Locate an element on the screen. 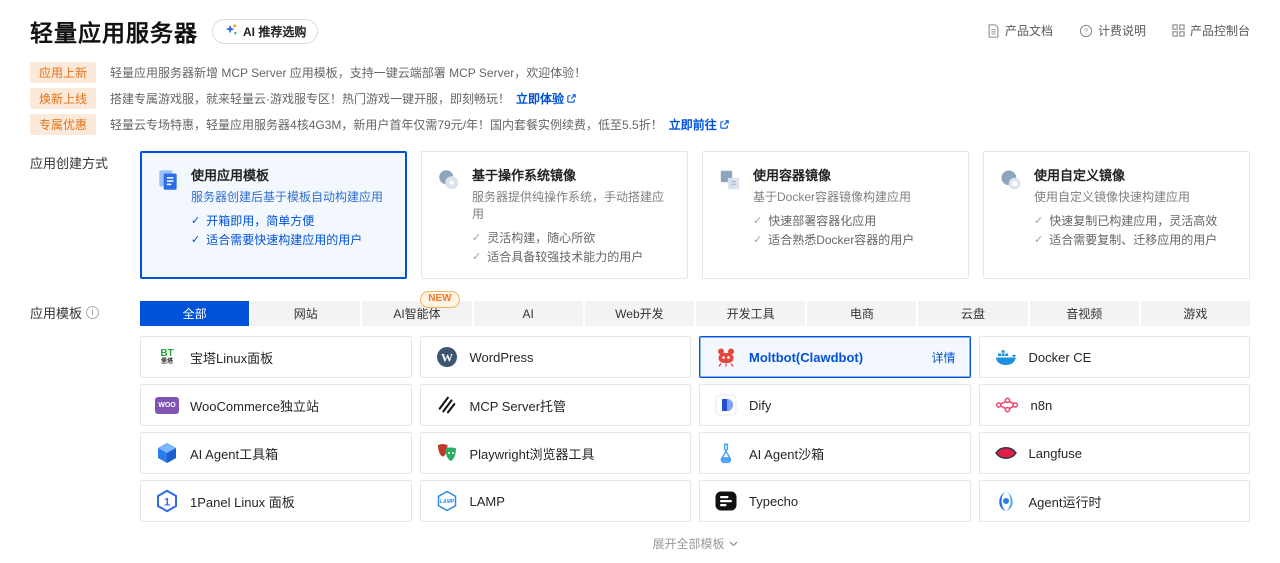  expand-row: 展开全部模板 is located at coordinates (695, 543).